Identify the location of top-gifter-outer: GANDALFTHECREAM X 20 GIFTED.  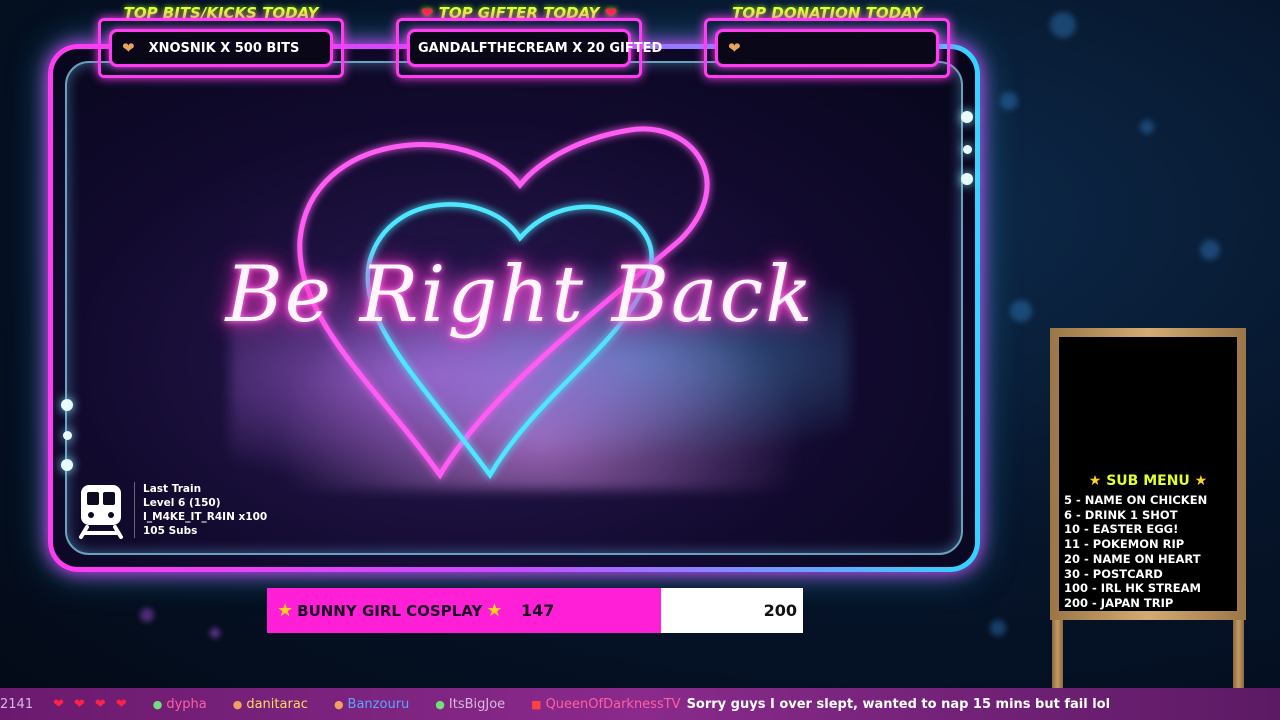
(529, 48).